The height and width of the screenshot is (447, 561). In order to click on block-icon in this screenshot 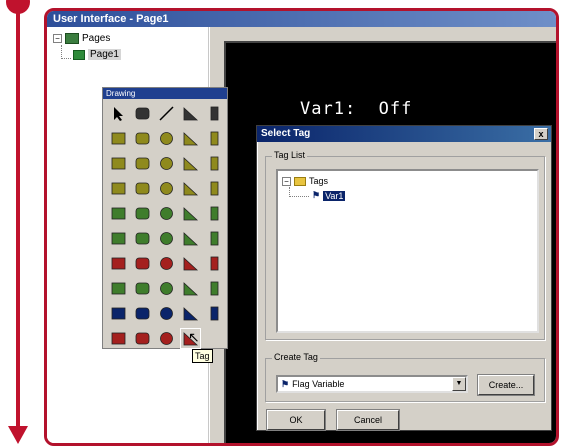, I will do `click(118, 138)`.